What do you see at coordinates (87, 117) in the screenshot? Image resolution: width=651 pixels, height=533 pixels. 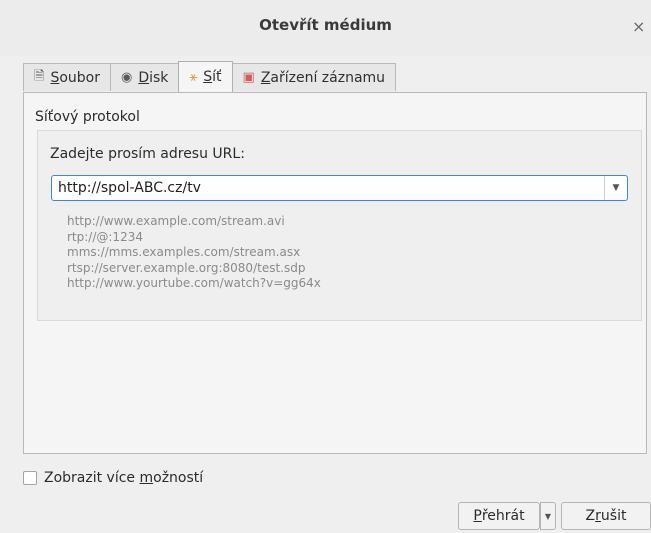 I see `network-protocol-heading: Síťový protokol` at bounding box center [87, 117].